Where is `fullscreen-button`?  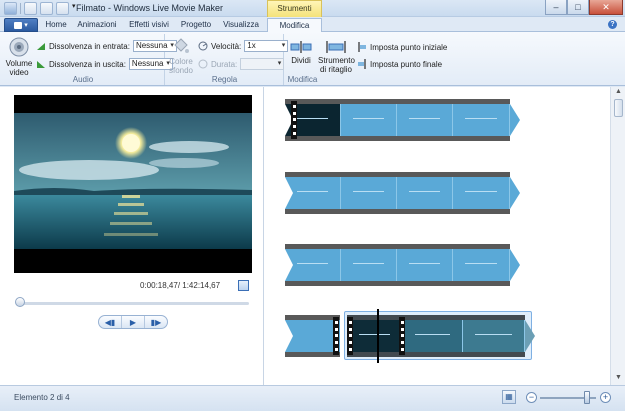 fullscreen-button is located at coordinates (243, 285).